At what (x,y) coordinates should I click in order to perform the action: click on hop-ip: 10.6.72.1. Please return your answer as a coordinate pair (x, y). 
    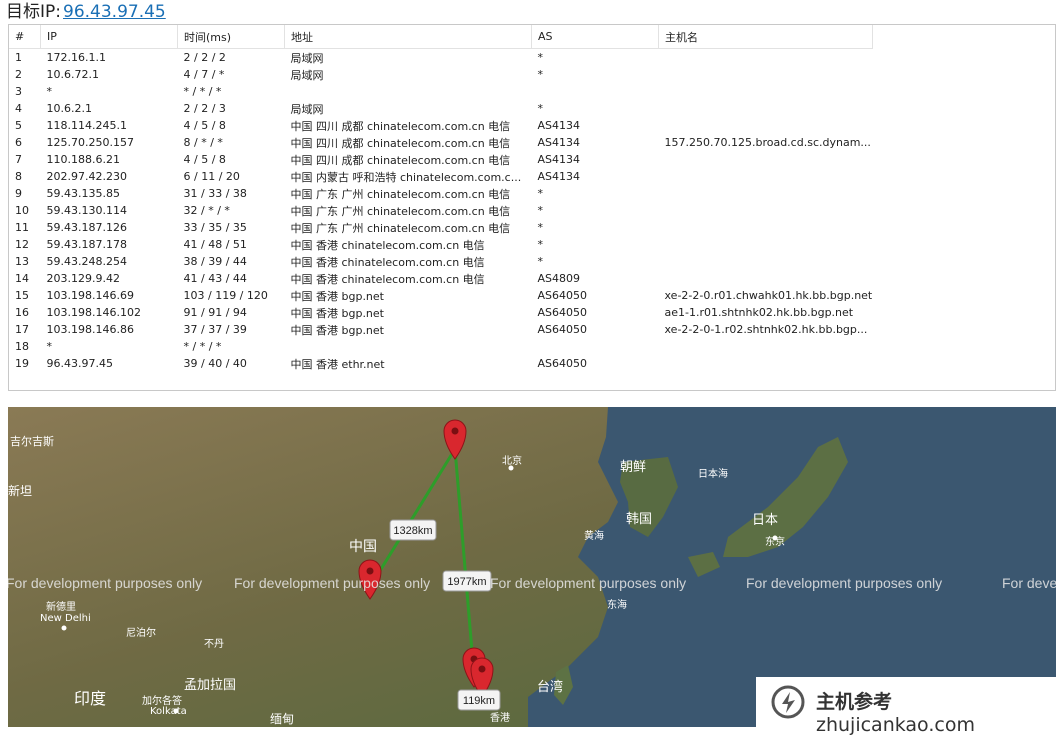
    Looking at the image, I should click on (72, 74).